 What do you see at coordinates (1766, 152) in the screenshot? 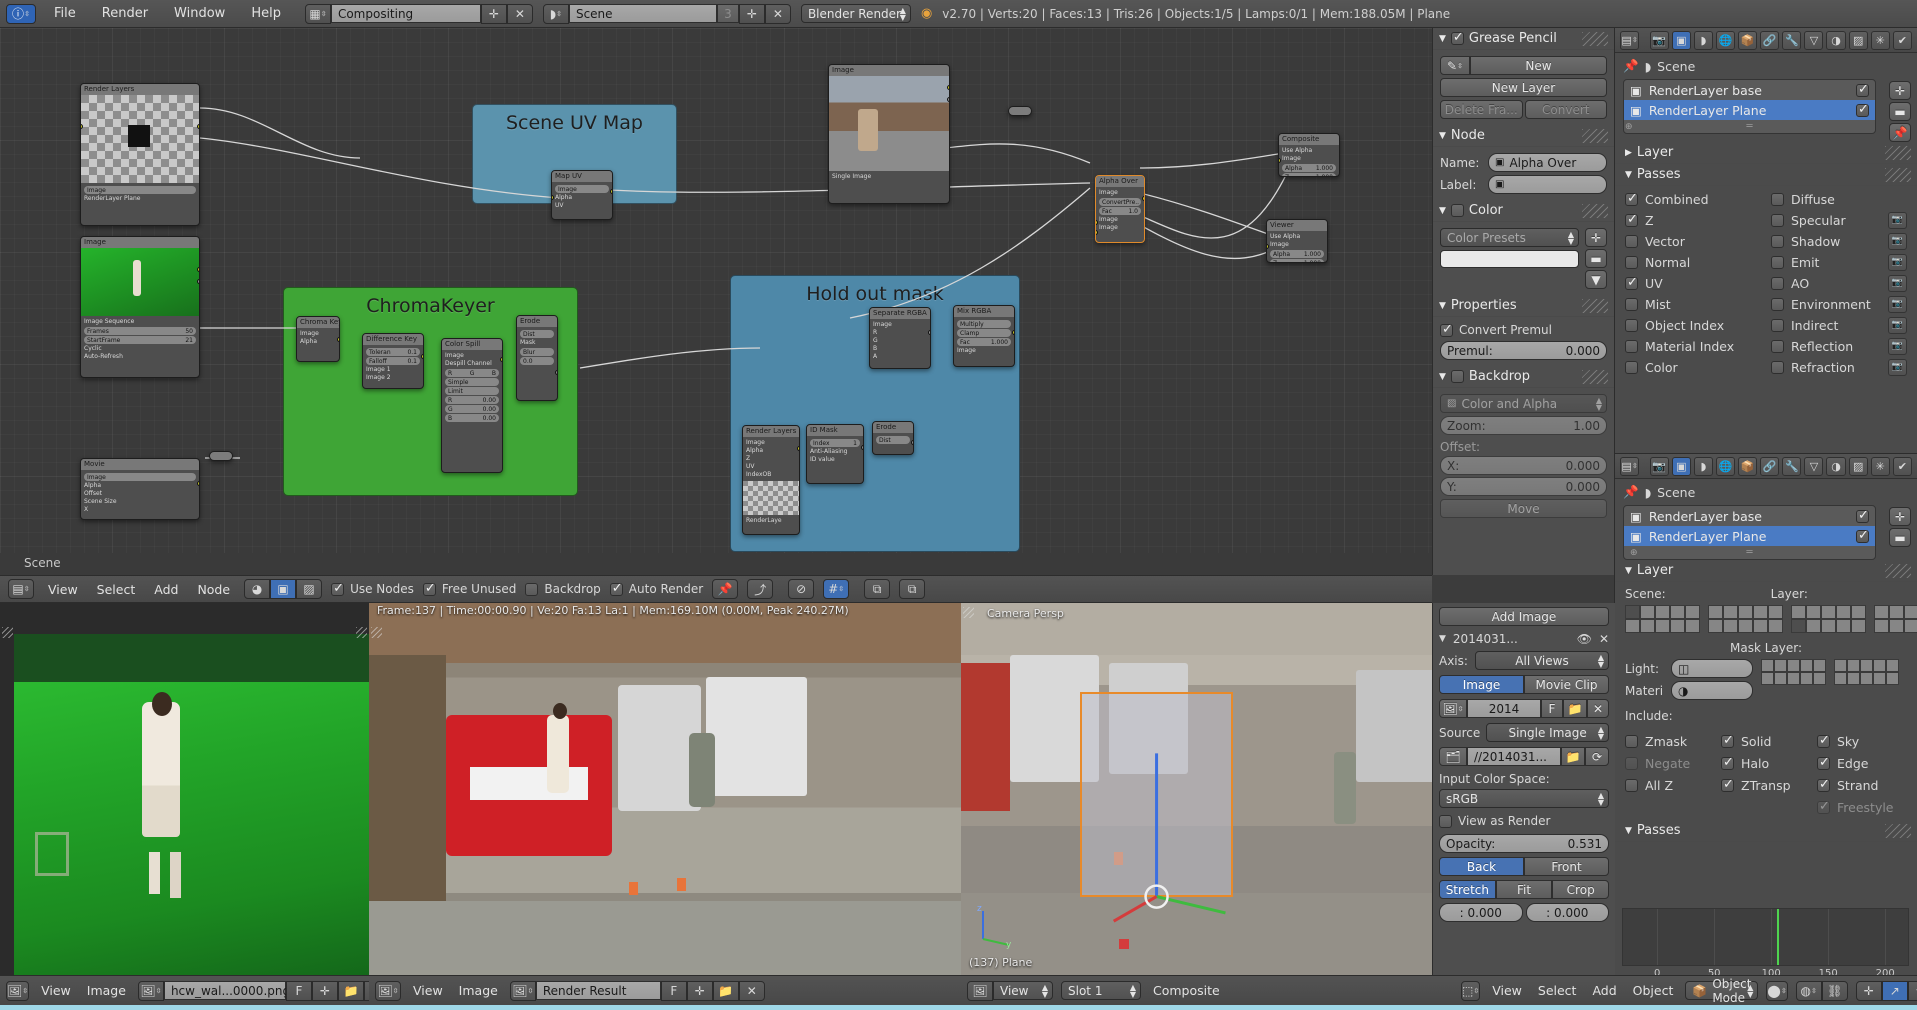
I see `layer-panel-header-top: ▶ Layer` at bounding box center [1766, 152].